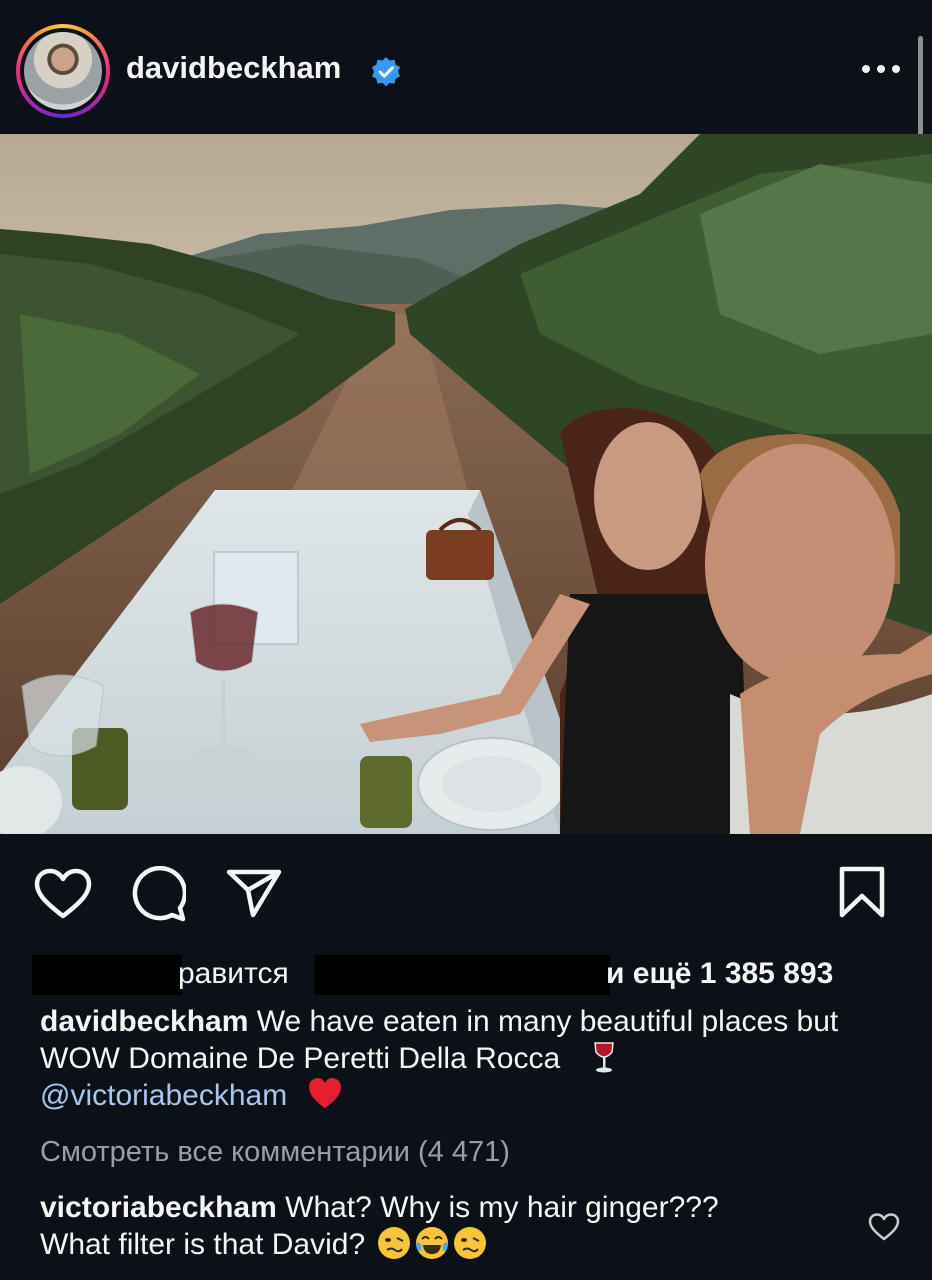 The height and width of the screenshot is (1280, 932). I want to click on red-heart-emoji, so click(324, 1093).